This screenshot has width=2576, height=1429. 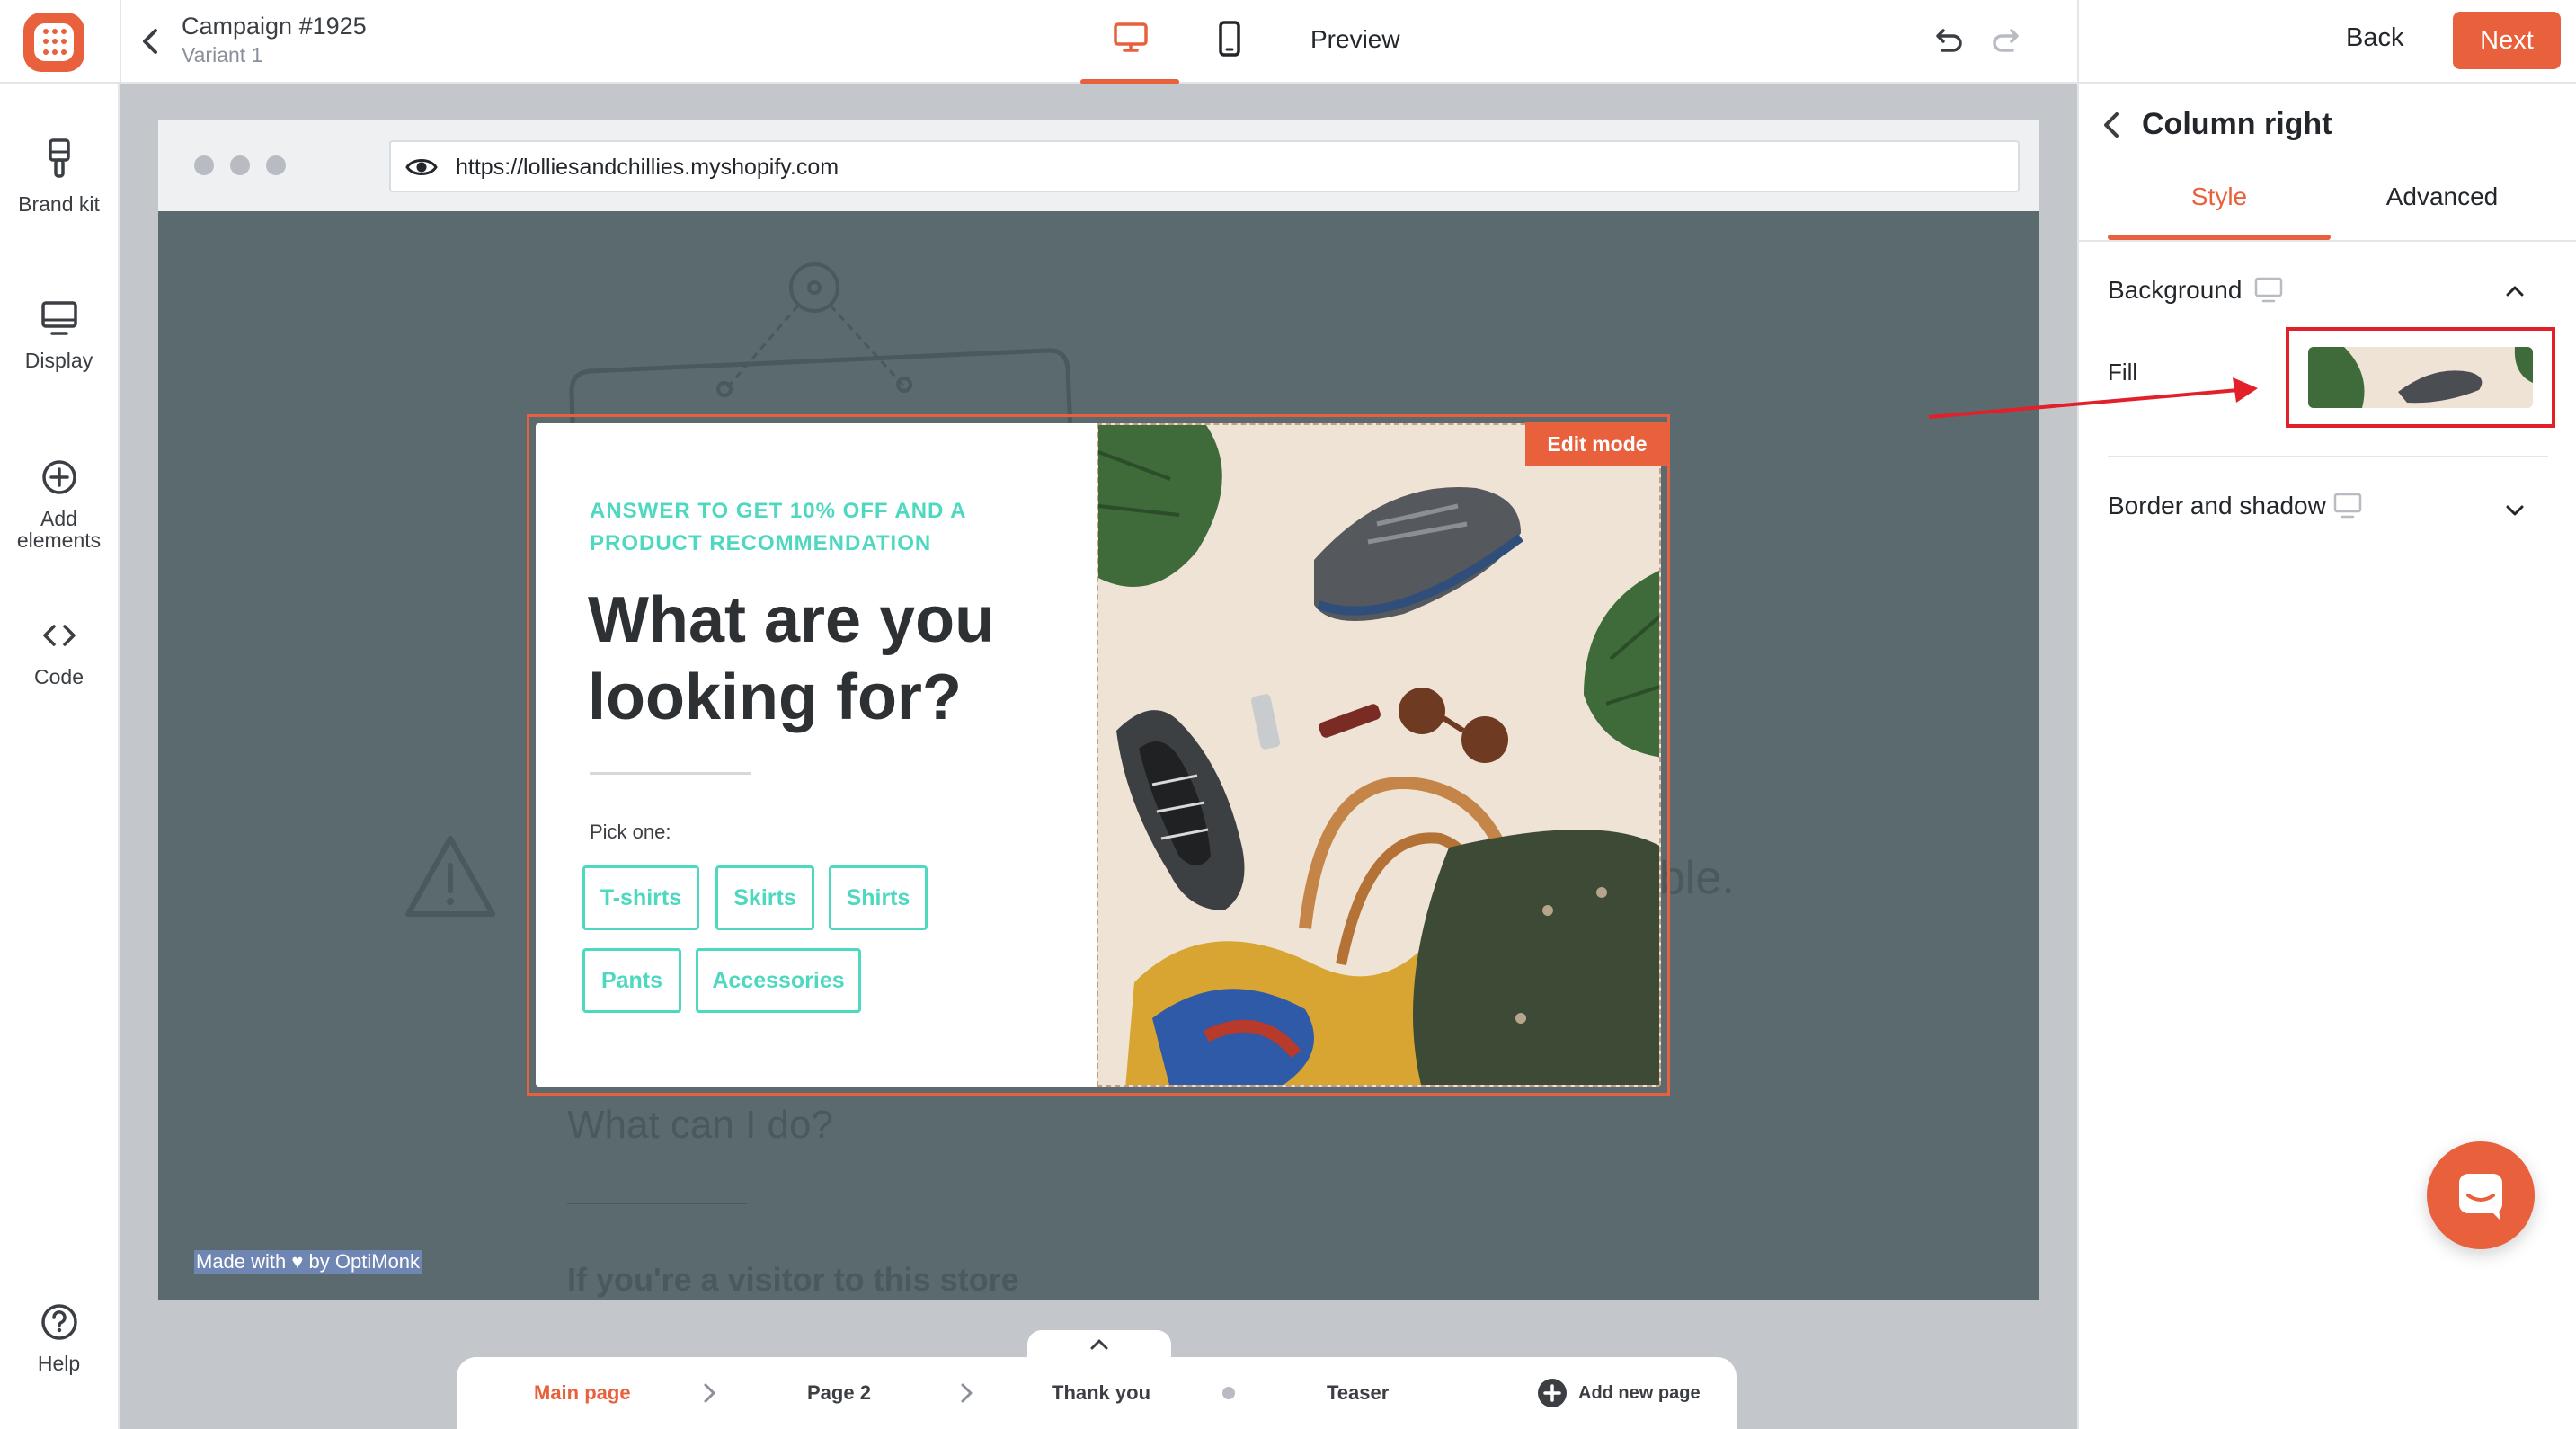 I want to click on pick-label: Pick one:, so click(x=630, y=832).